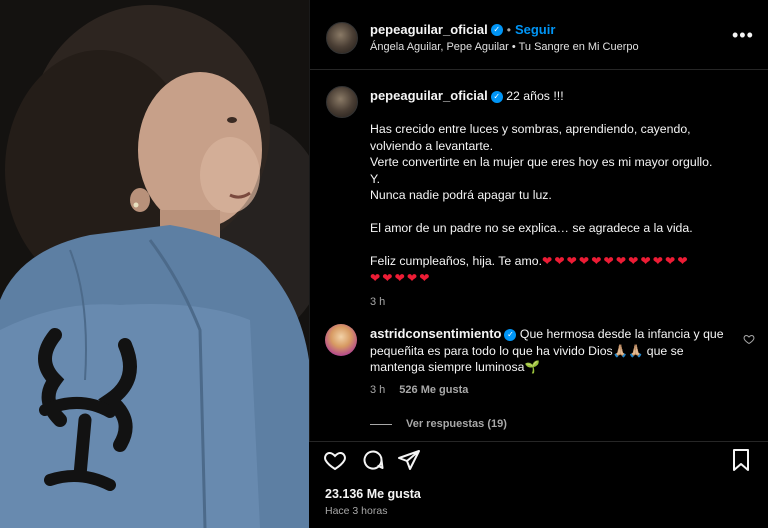 This screenshot has width=768, height=528. I want to click on caption-line: Nunca nadie podrá apagar tu luz., so click(461, 195).